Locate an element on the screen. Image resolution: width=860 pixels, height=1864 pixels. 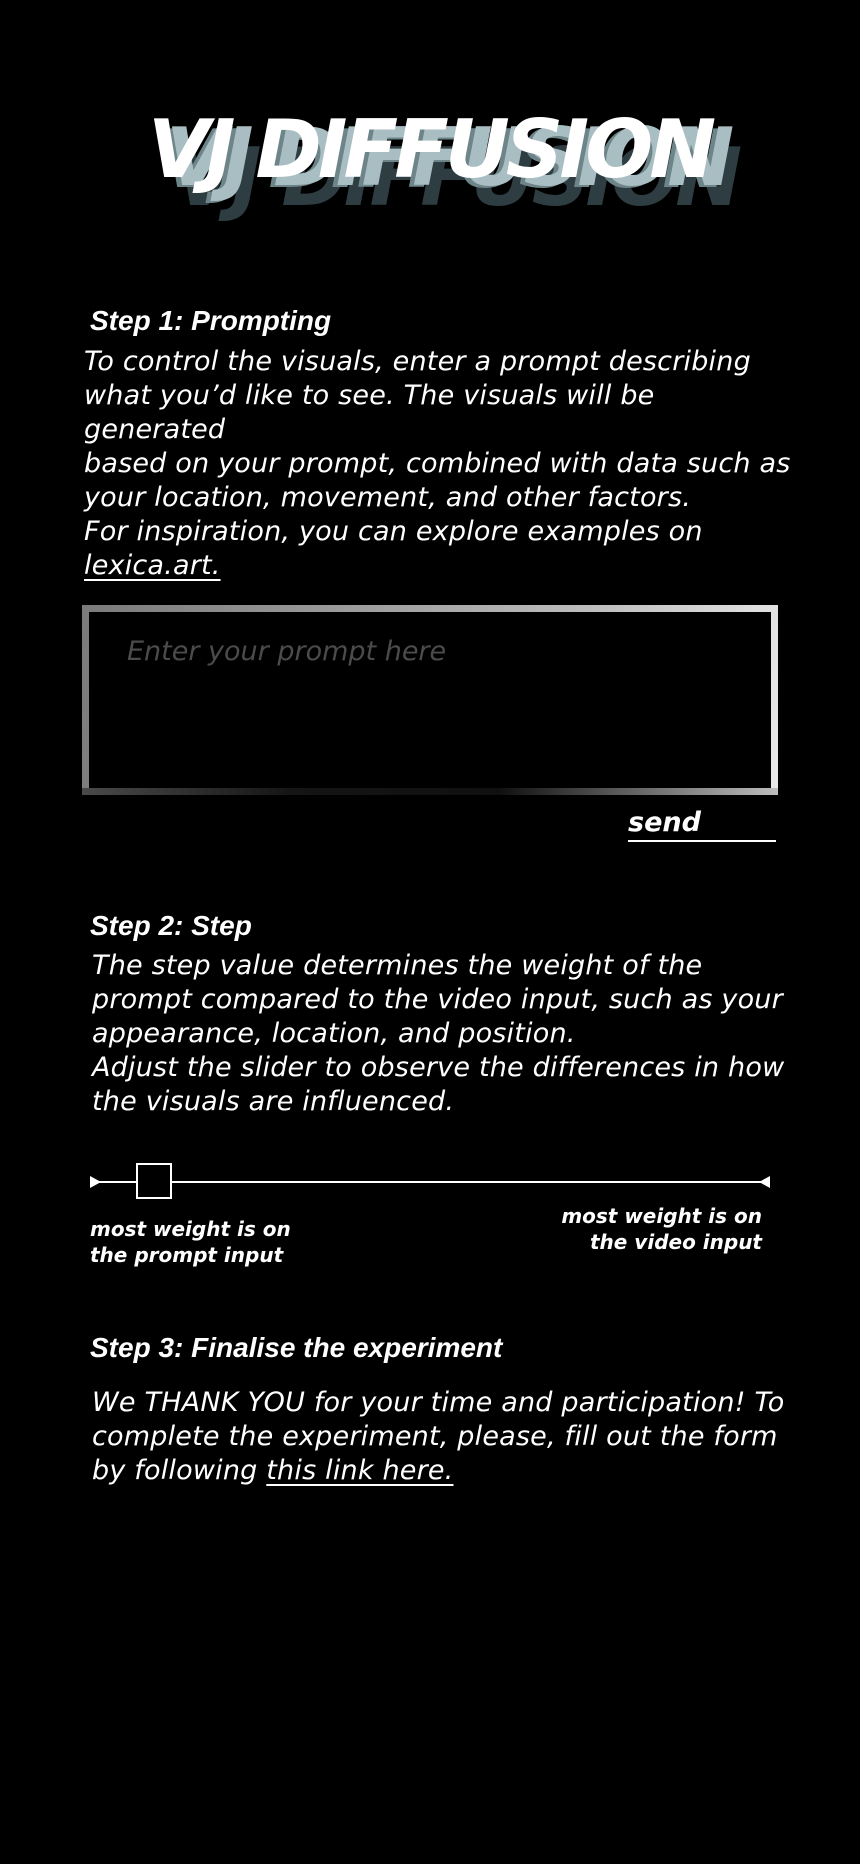
slider-right-label: most weight is on the video input is located at coordinates (651, 1229).